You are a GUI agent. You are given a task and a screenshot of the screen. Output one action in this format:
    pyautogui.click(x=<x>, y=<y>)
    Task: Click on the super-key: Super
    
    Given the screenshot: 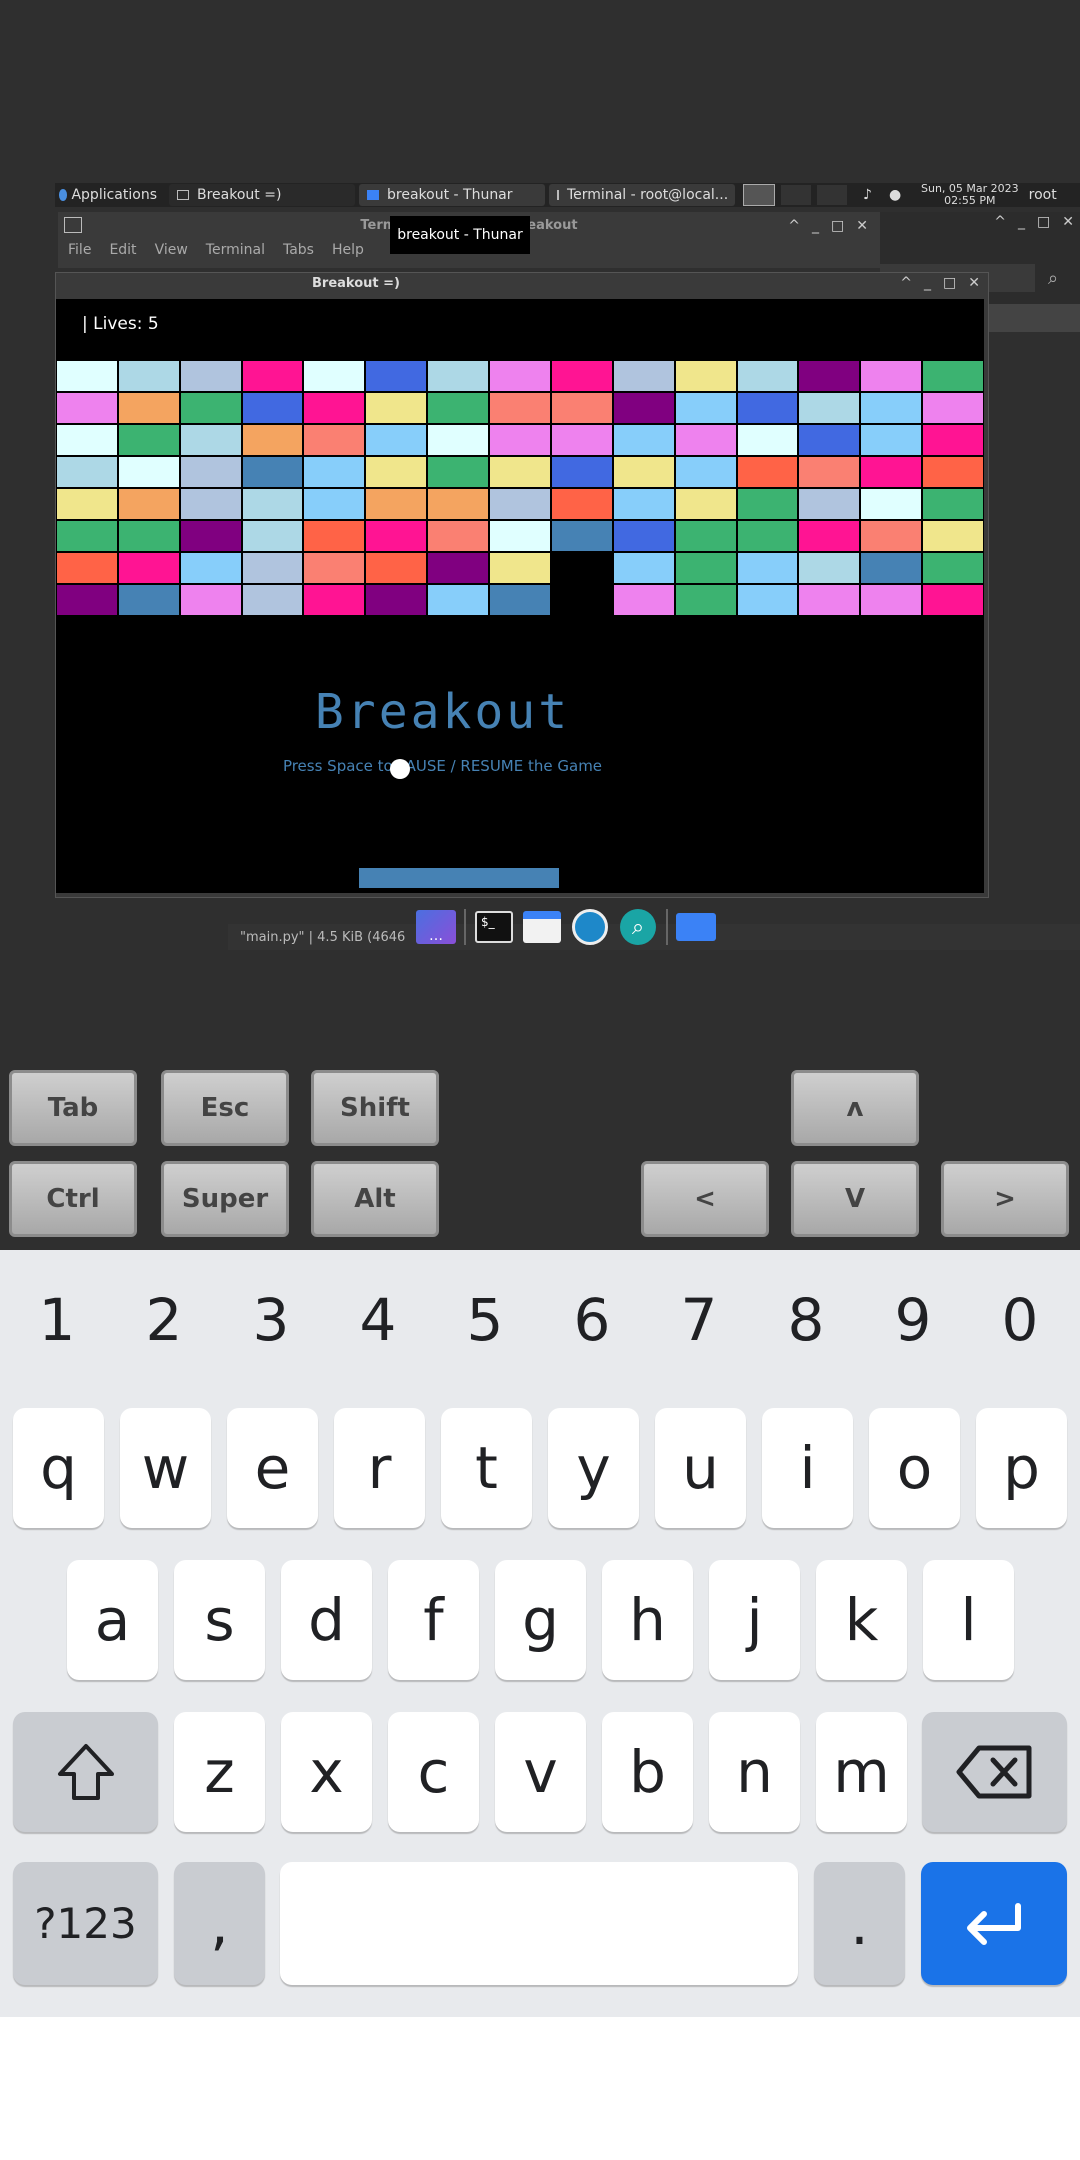 What is the action you would take?
    pyautogui.click(x=225, y=1199)
    